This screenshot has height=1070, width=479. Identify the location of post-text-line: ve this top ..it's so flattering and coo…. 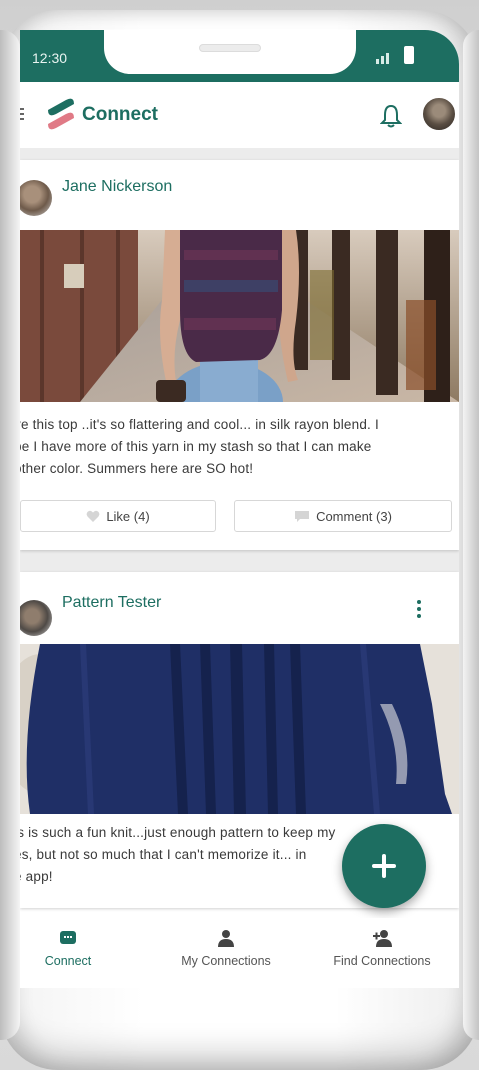
(199, 424).